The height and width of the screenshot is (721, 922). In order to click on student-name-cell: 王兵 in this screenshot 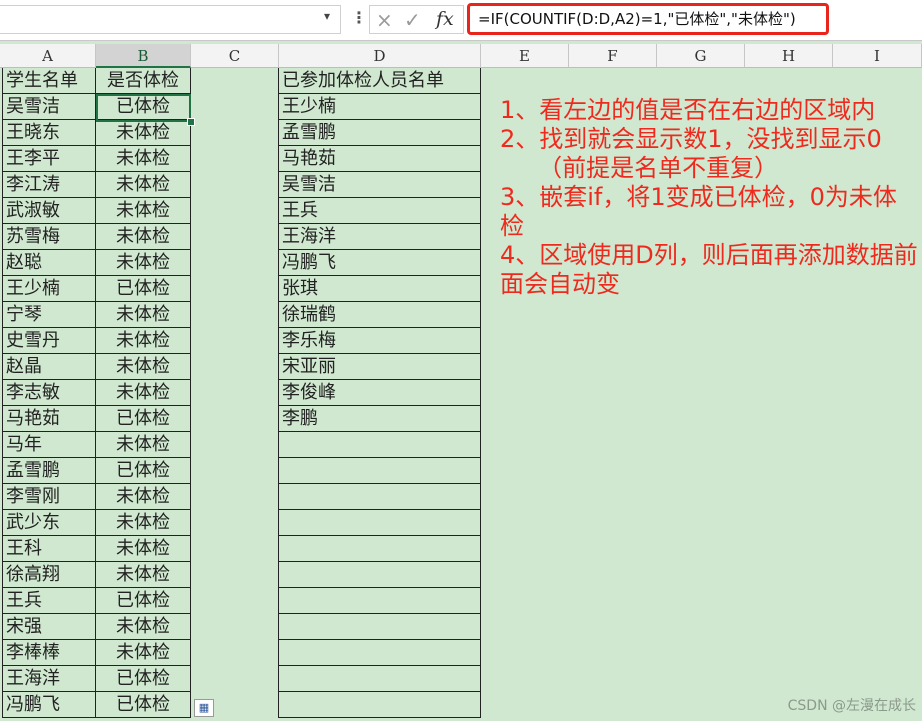, I will do `click(49, 601)`.